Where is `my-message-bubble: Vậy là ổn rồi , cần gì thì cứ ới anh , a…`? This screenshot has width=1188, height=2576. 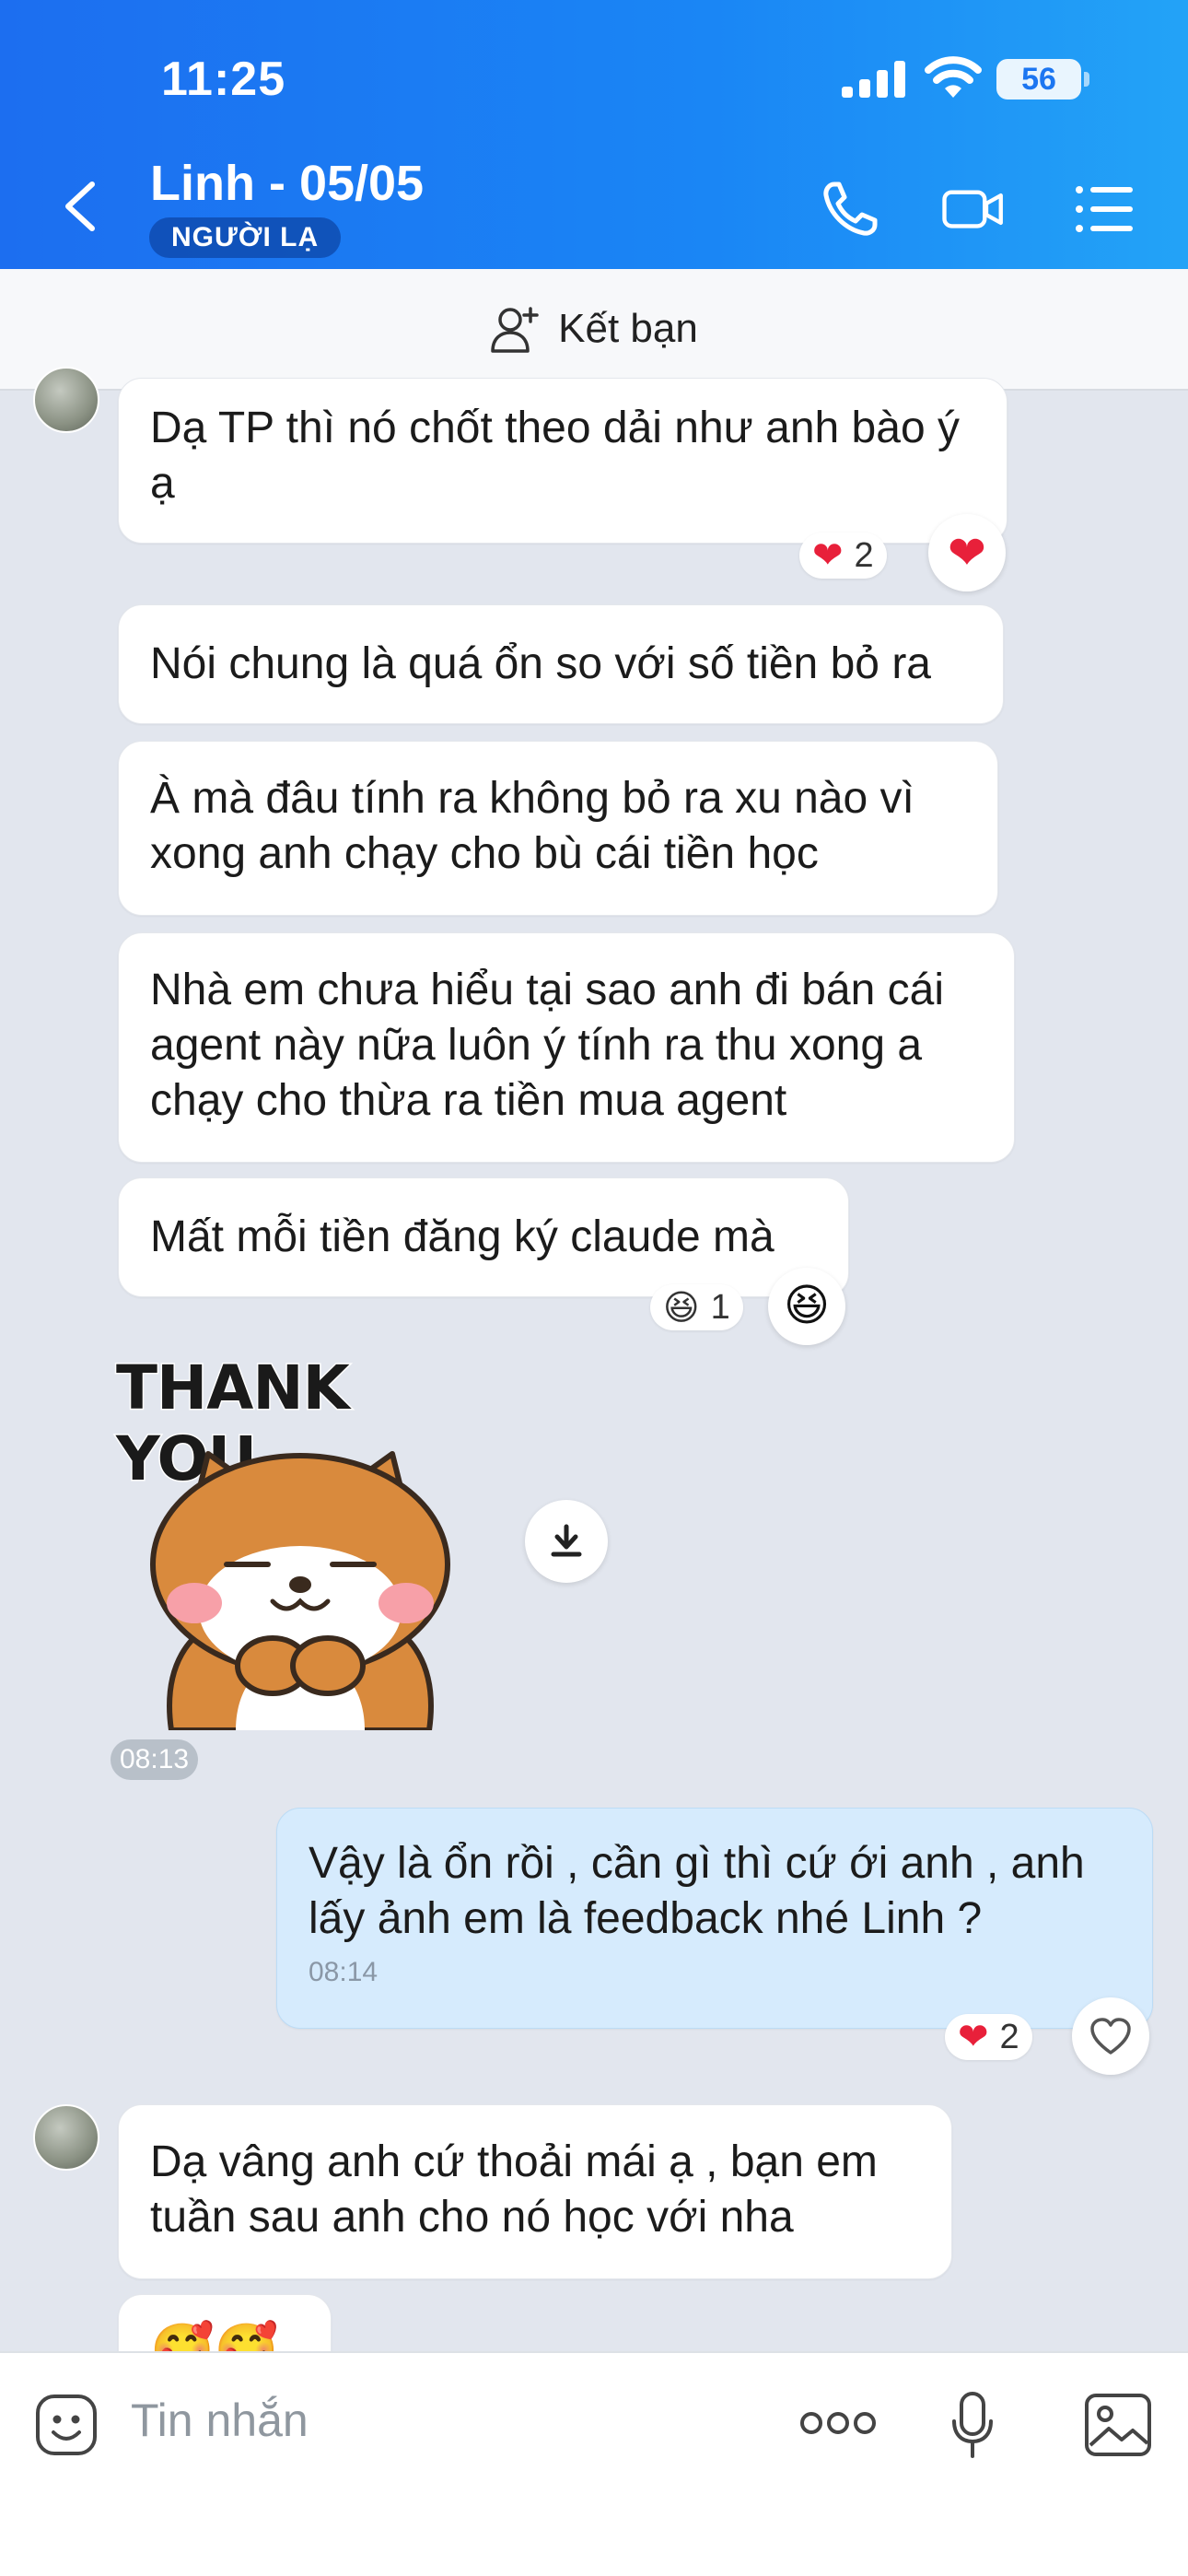 my-message-bubble: Vậy là ổn rồi , cần gì thì cứ ới anh , a… is located at coordinates (714, 1919).